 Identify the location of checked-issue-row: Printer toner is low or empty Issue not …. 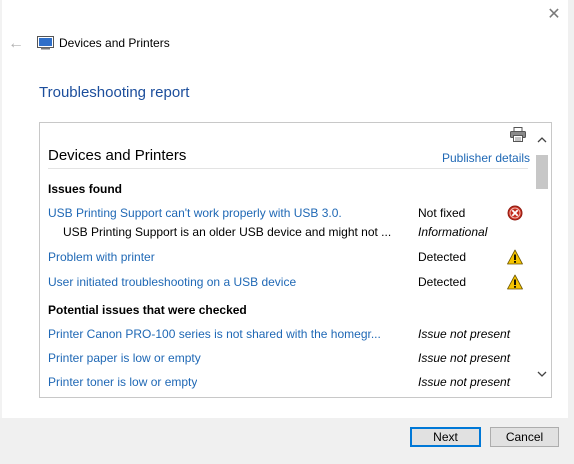
(287, 384).